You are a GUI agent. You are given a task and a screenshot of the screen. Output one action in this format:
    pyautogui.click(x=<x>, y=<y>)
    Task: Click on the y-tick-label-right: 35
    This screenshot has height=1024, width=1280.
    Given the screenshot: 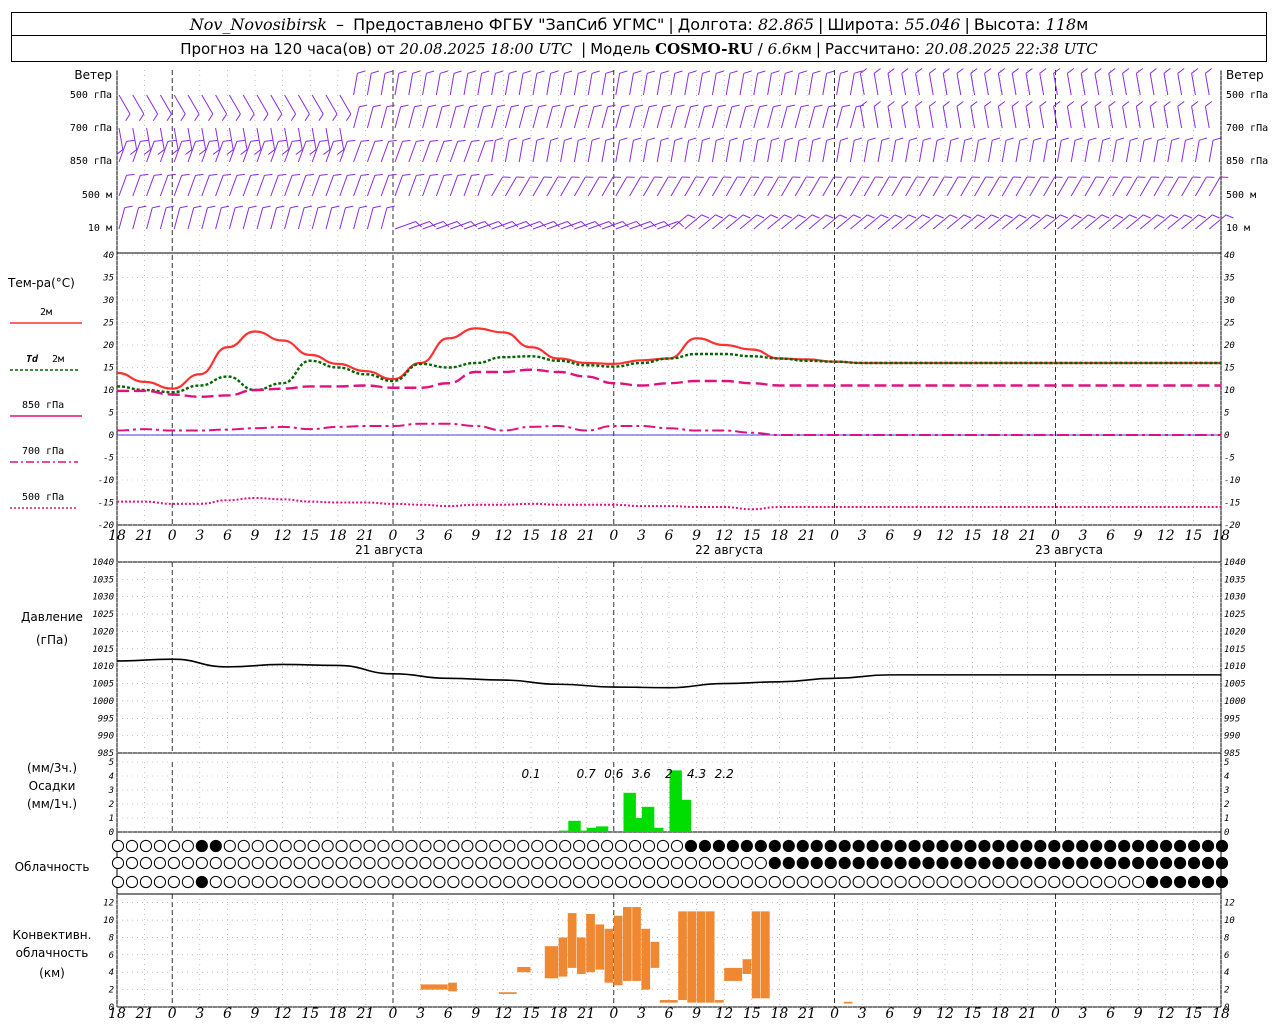 What is the action you would take?
    pyautogui.click(x=1229, y=279)
    